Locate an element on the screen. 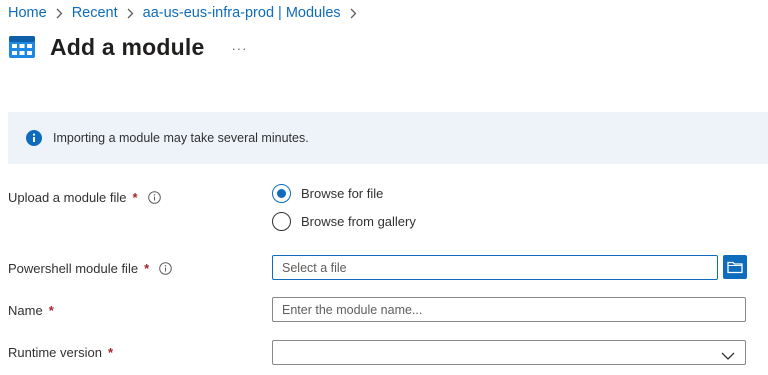 The image size is (768, 375). name-label-text: Name is located at coordinates (25, 310).